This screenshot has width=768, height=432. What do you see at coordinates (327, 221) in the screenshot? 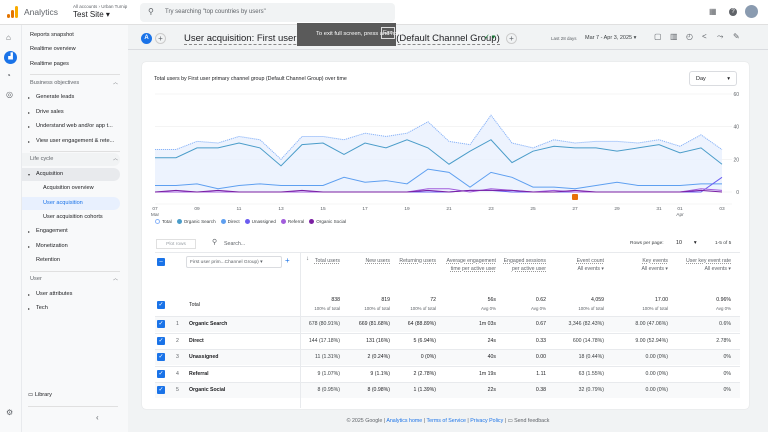
I see `legend-item: Organic Social` at bounding box center [327, 221].